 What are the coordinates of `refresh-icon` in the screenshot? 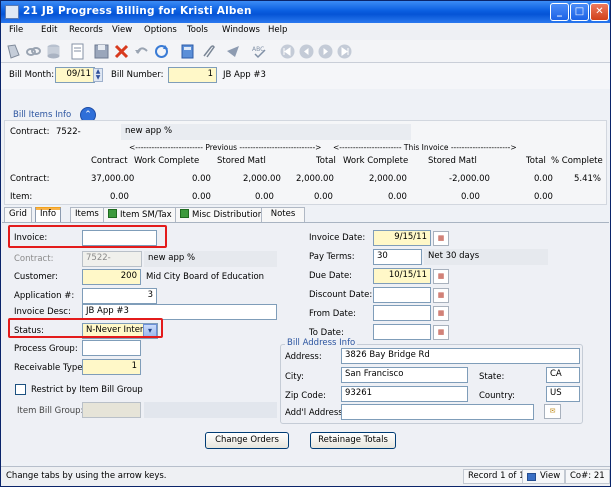 It's located at (161, 51).